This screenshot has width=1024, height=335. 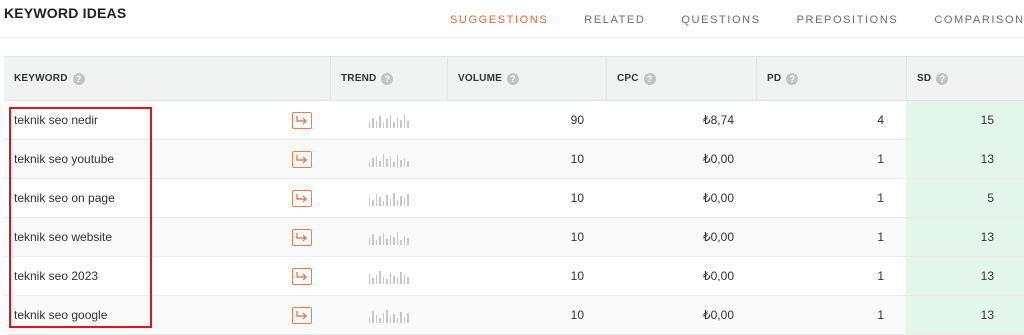 I want to click on header-divider, so click(x=512, y=37).